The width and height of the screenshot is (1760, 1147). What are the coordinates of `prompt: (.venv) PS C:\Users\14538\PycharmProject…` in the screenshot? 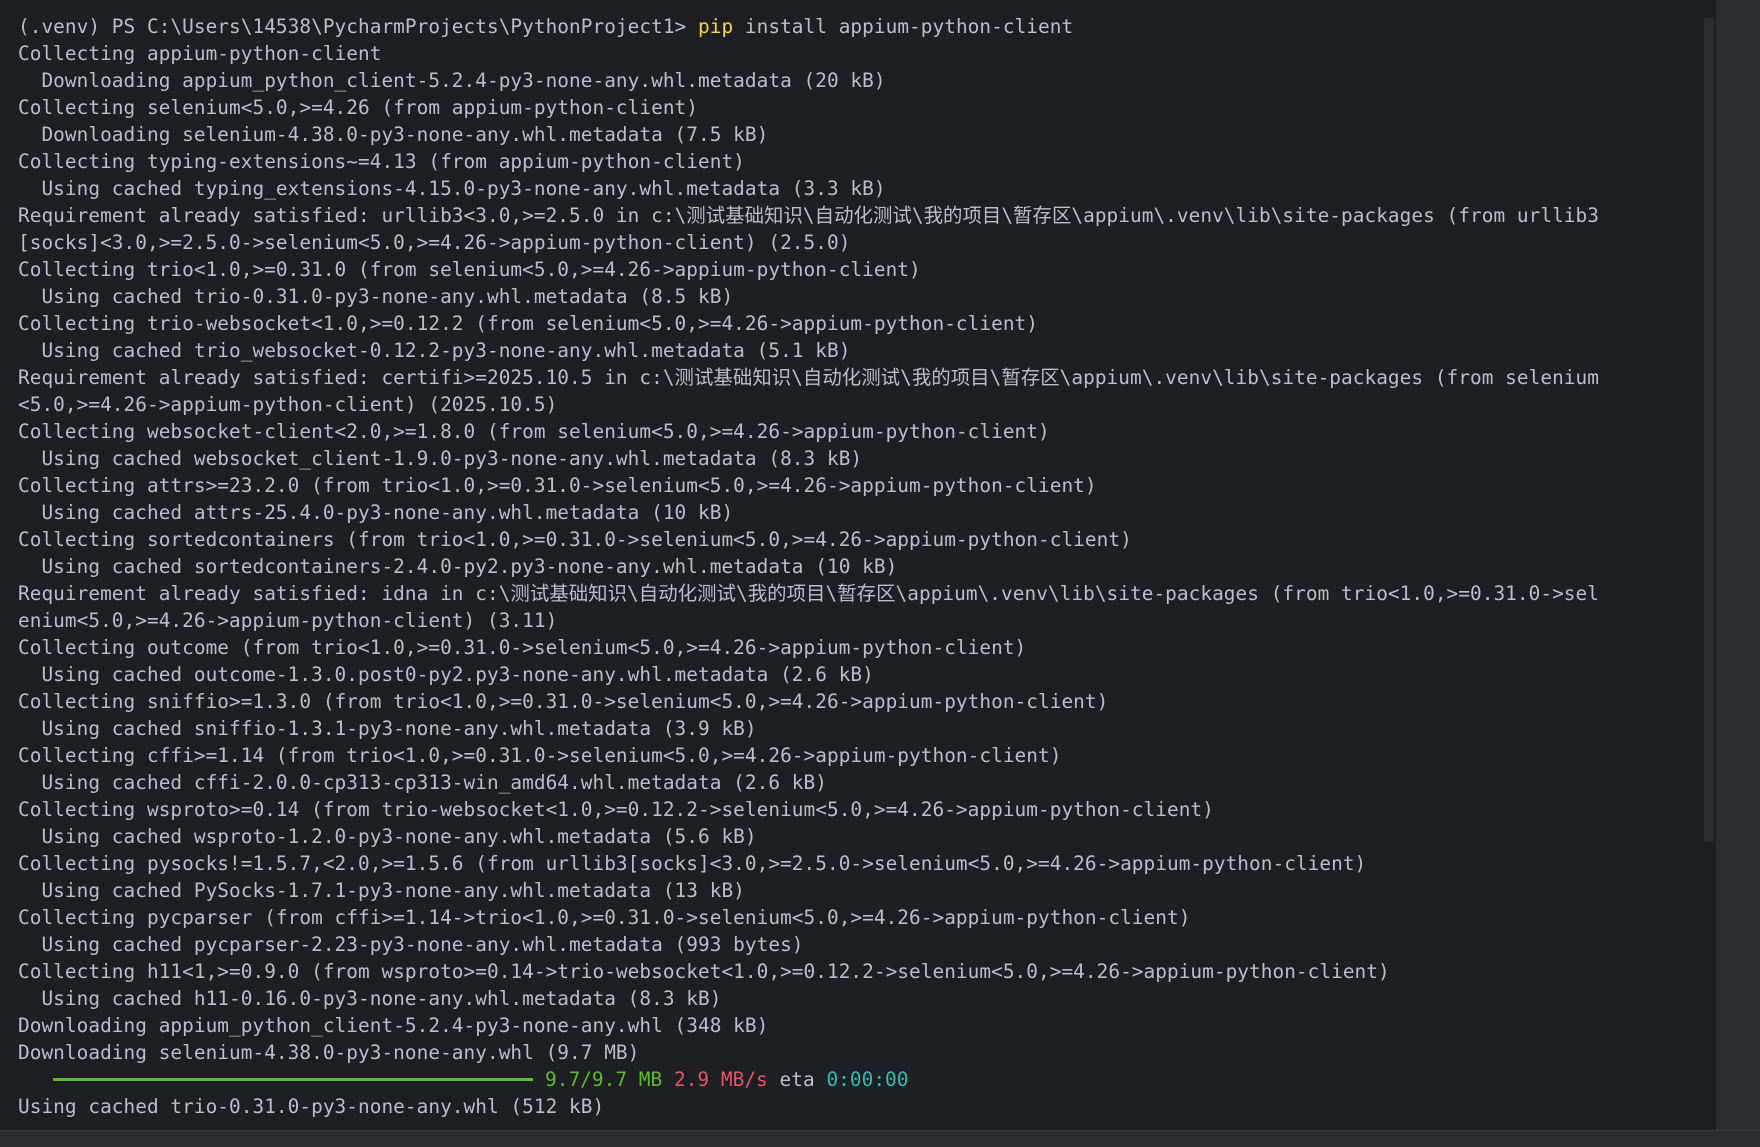 It's located at (358, 26).